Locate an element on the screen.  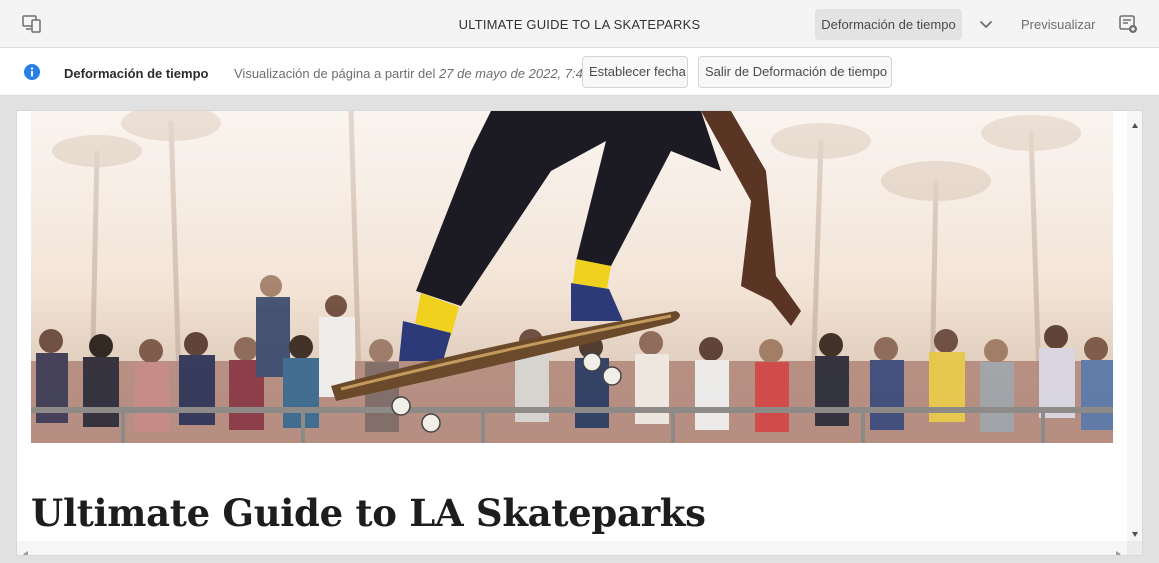
horizontal-scrollbar is located at coordinates (572, 548).